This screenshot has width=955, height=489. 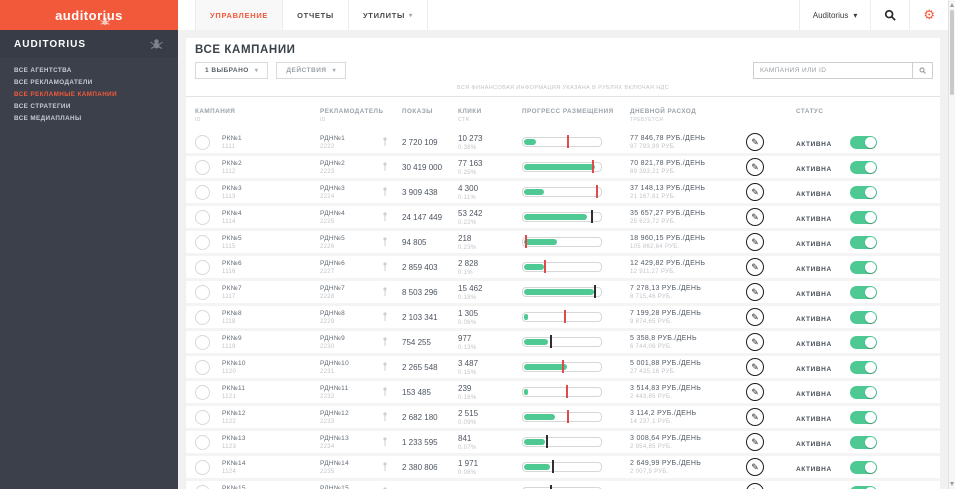 What do you see at coordinates (833, 70) in the screenshot?
I see `campaign-search-input` at bounding box center [833, 70].